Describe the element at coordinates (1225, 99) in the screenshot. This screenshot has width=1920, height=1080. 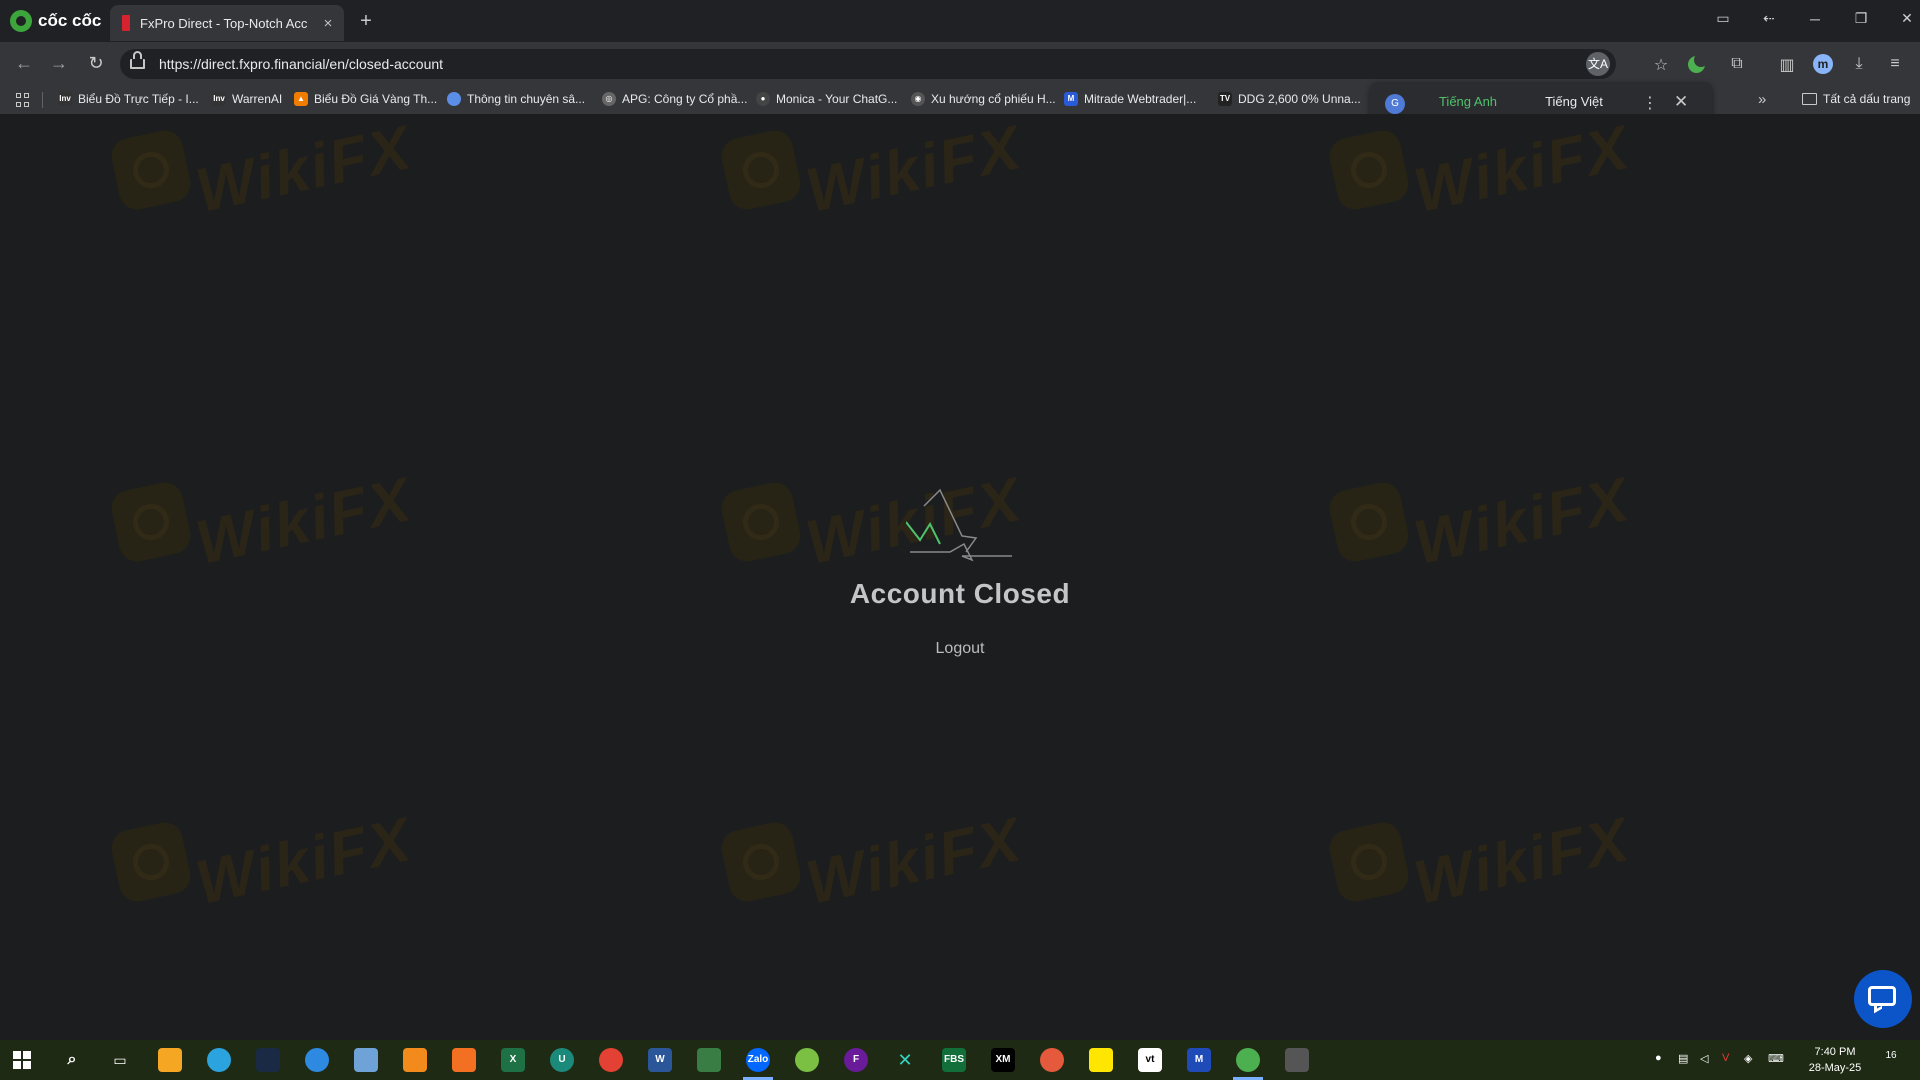
I see `tradingview-icon: TV` at that location.